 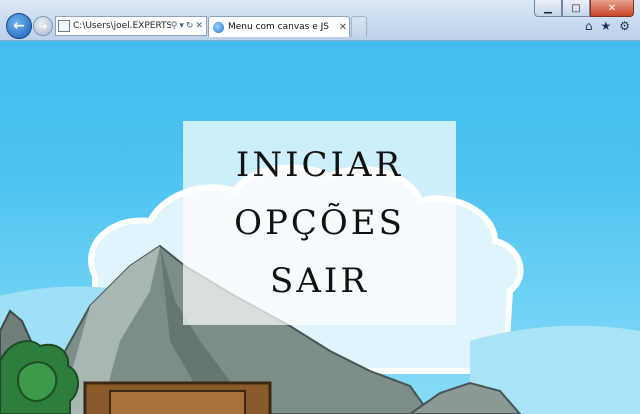 I want to click on address-bar: C:\Users\joel.EXPERTSIP ⚲ ▾ ↻ ✕, so click(x=131, y=26).